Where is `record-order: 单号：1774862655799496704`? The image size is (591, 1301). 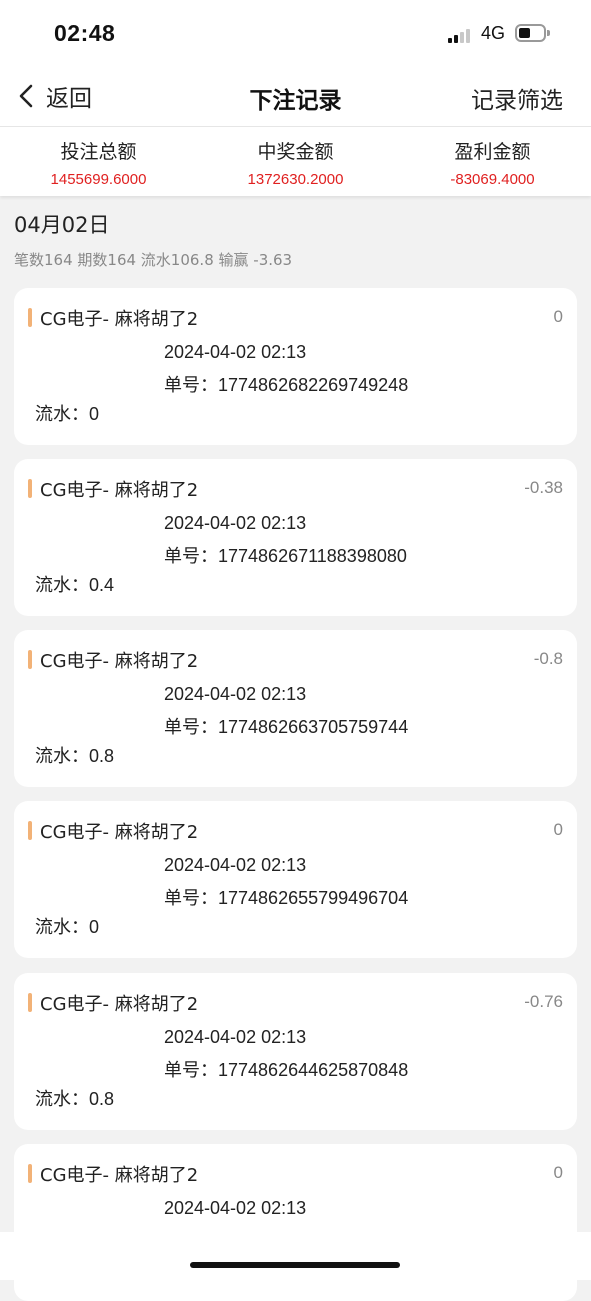
record-order: 单号：1774862655799496704 is located at coordinates (286, 897).